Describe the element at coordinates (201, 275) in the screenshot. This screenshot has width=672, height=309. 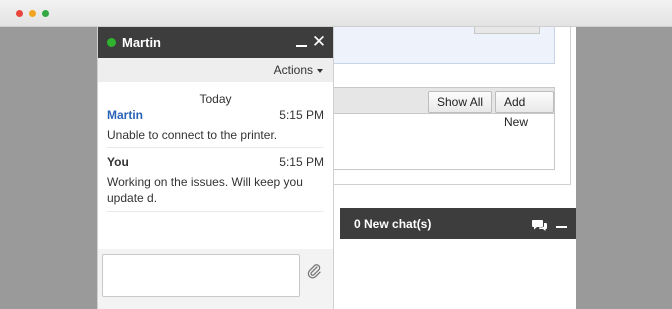
I see `message-input` at that location.